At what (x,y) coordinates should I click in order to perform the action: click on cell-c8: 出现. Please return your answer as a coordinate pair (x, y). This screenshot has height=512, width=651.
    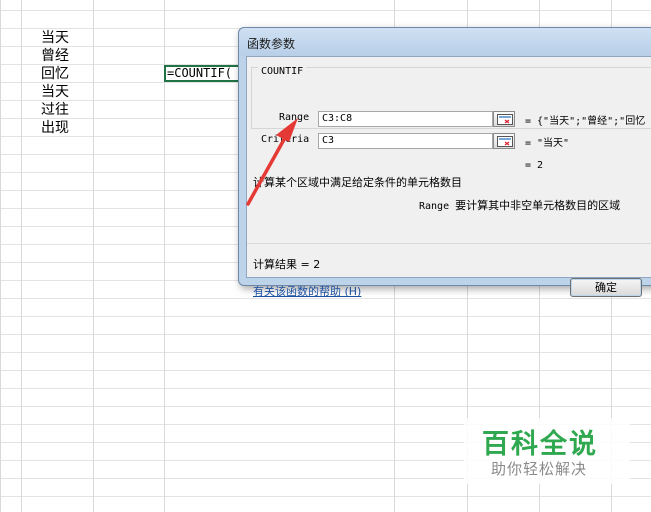
    Looking at the image, I should click on (81, 128).